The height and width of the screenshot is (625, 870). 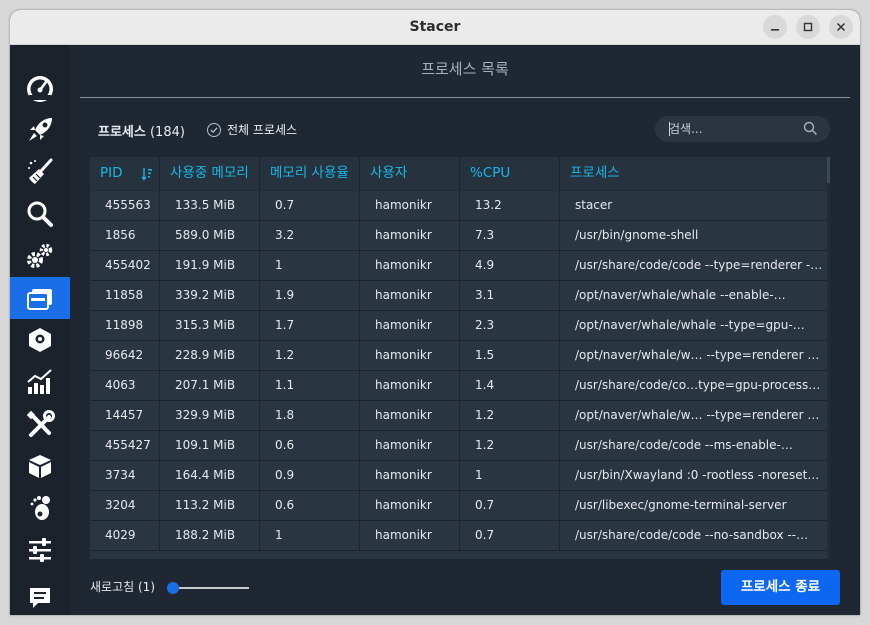 What do you see at coordinates (458, 555) in the screenshot?
I see `table-row-partial` at bounding box center [458, 555].